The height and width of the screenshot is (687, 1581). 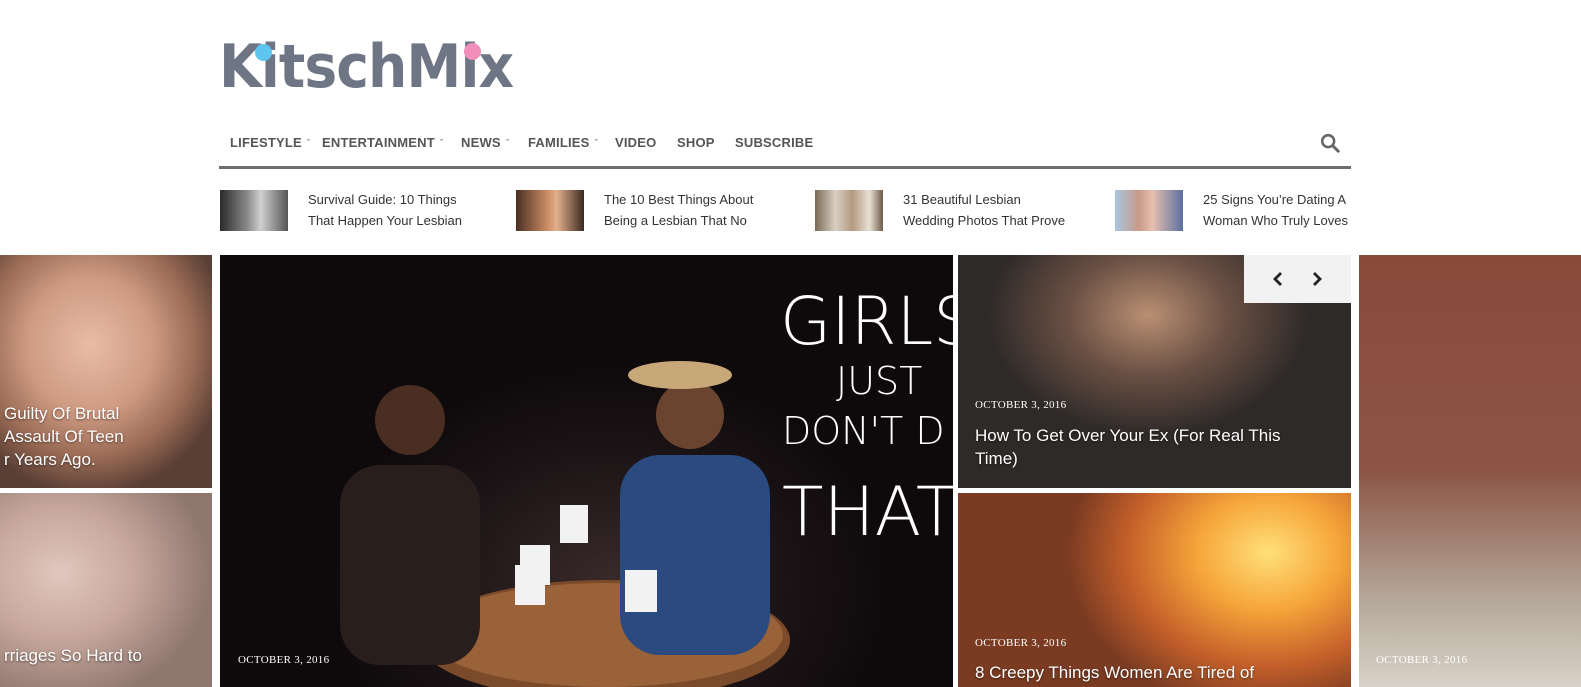 What do you see at coordinates (559, 142) in the screenshot?
I see `nav-item-label: FAMILIES` at bounding box center [559, 142].